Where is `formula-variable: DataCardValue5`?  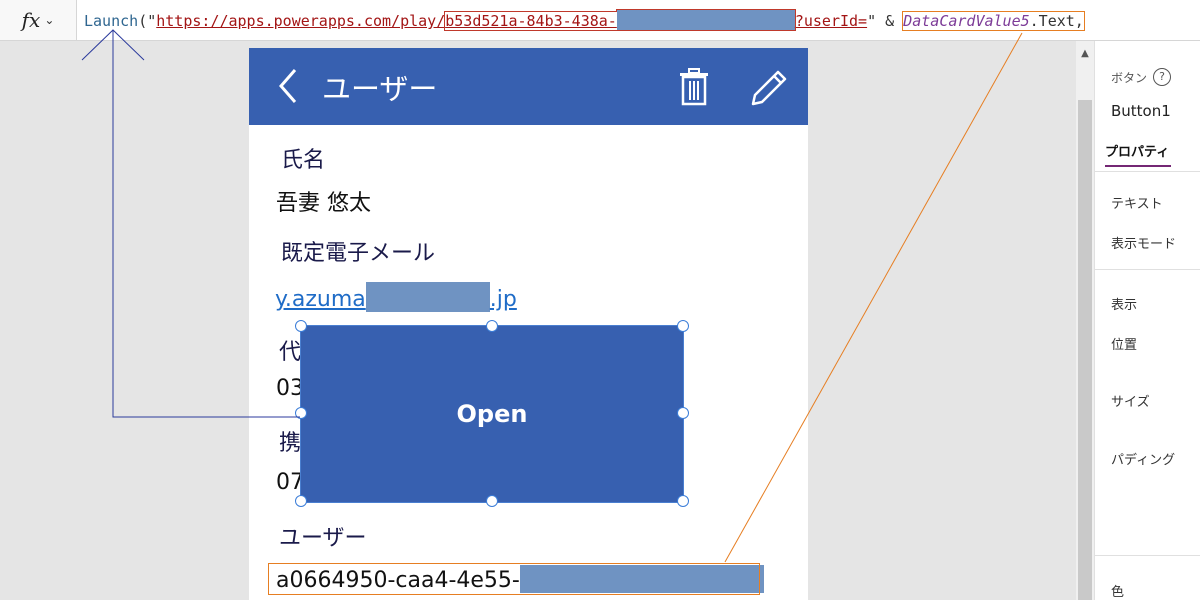
formula-variable: DataCardValue5 is located at coordinates (966, 21).